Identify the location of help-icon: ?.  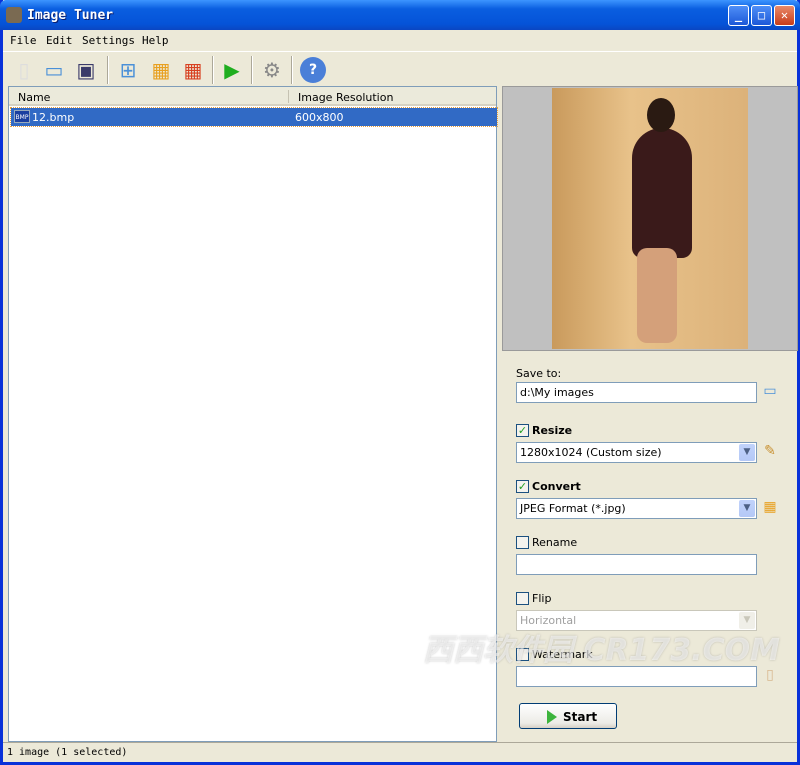
(313, 70).